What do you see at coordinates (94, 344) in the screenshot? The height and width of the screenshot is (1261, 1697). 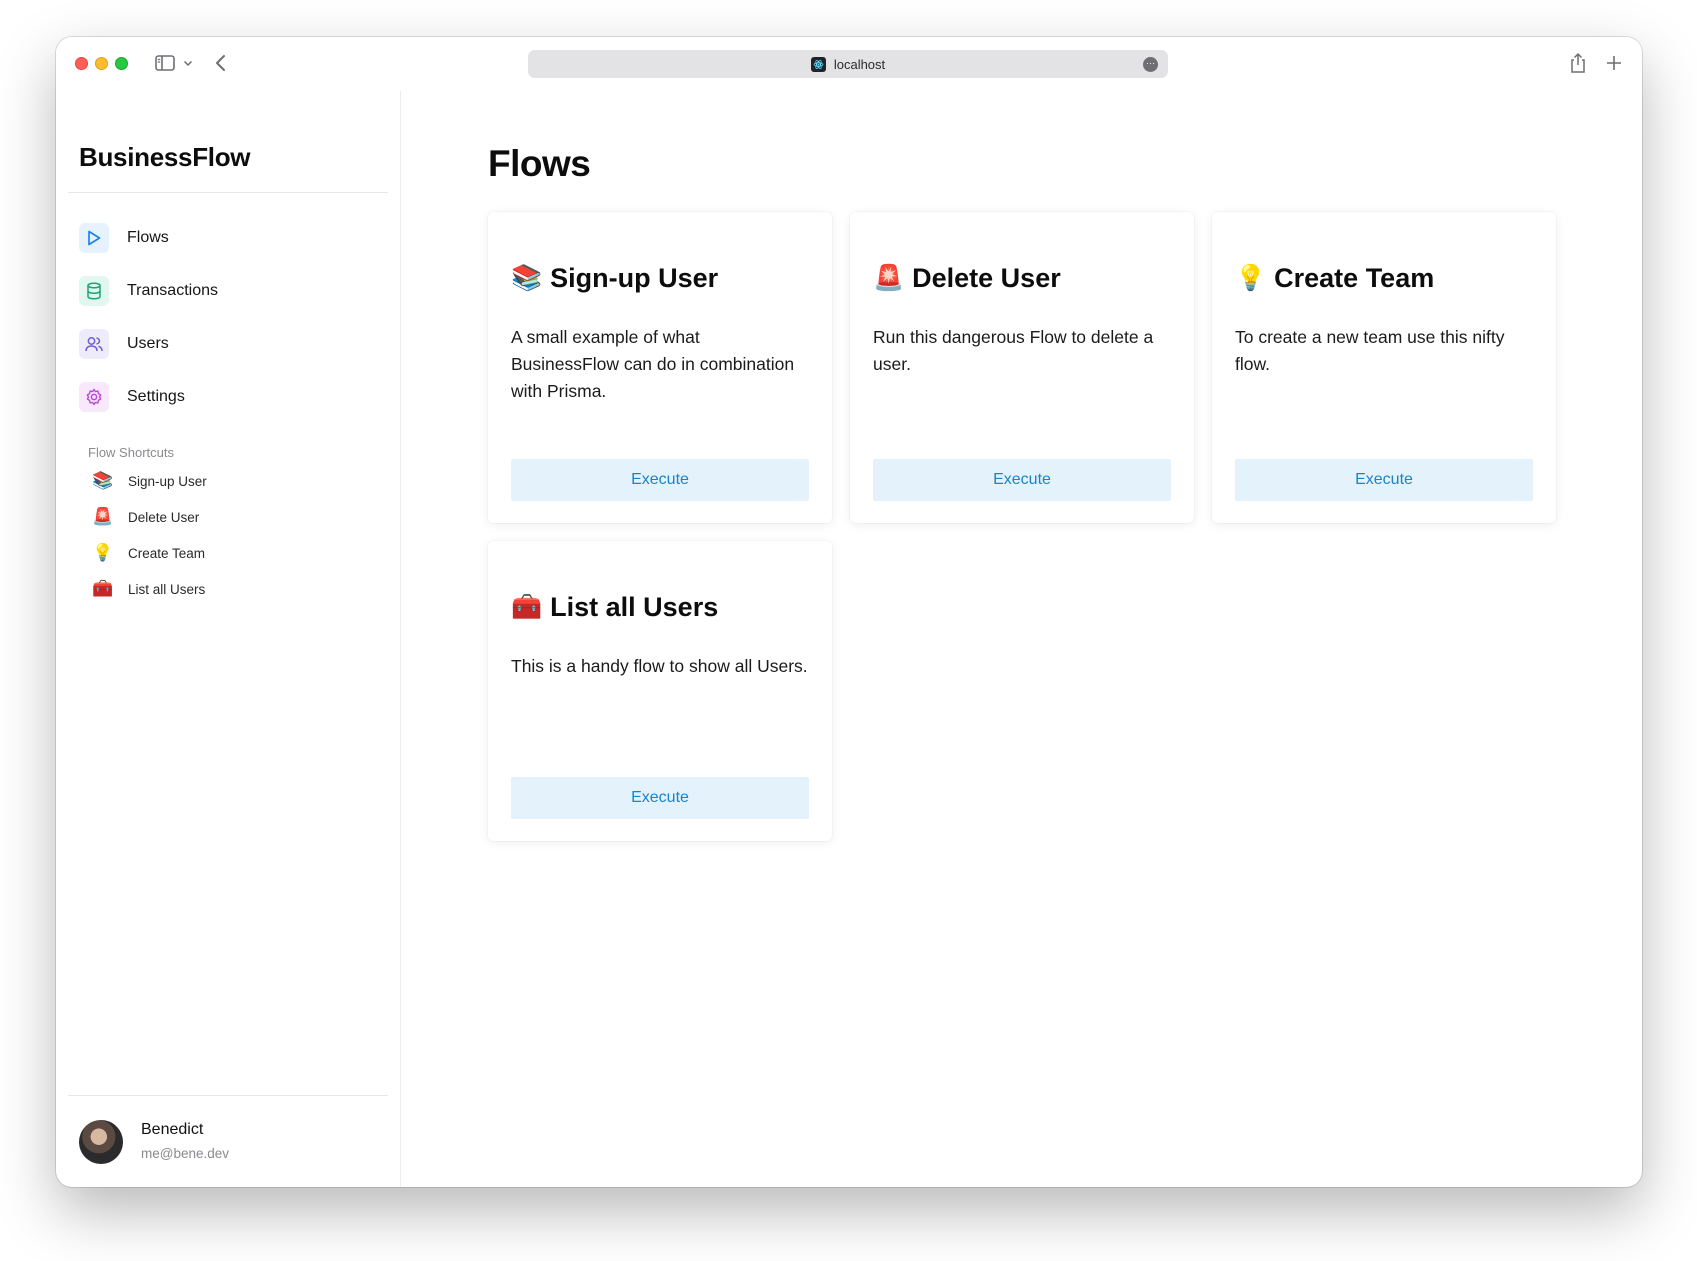 I see `users-icon` at bounding box center [94, 344].